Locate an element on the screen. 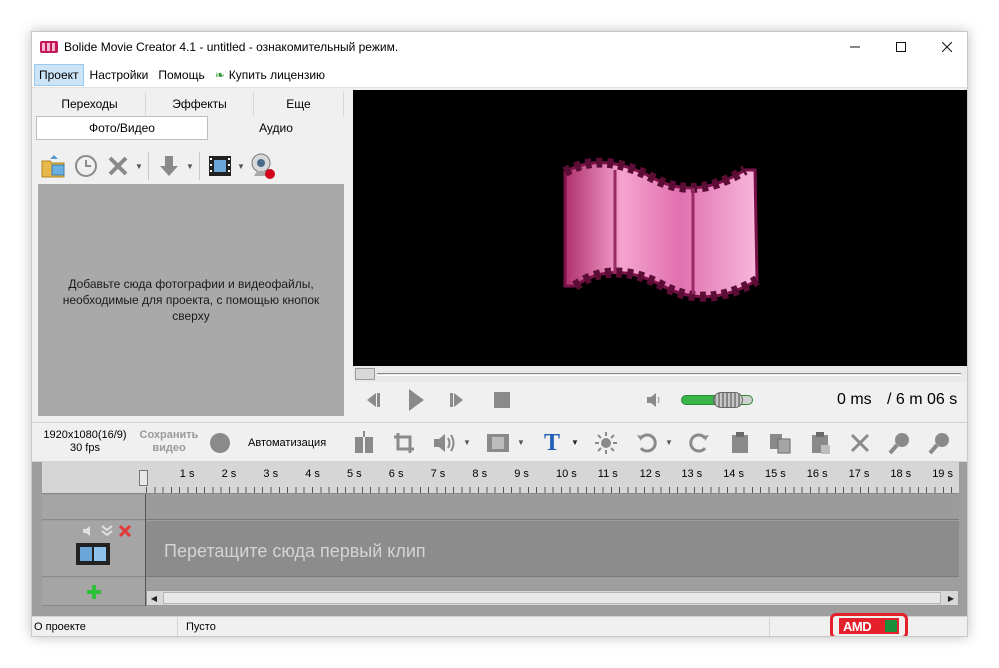 The height and width of the screenshot is (668, 999). cut-button is located at coordinates (820, 443).